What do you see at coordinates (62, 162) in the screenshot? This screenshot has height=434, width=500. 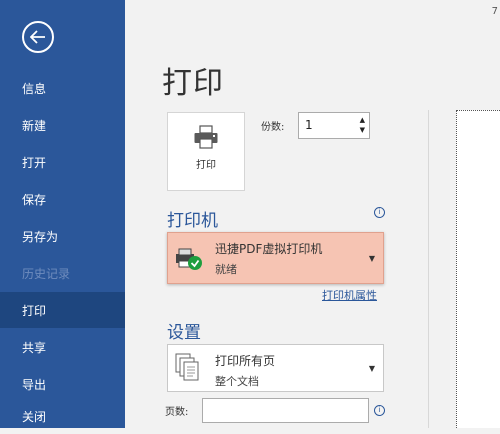 I see `nav-item-open: 打开` at bounding box center [62, 162].